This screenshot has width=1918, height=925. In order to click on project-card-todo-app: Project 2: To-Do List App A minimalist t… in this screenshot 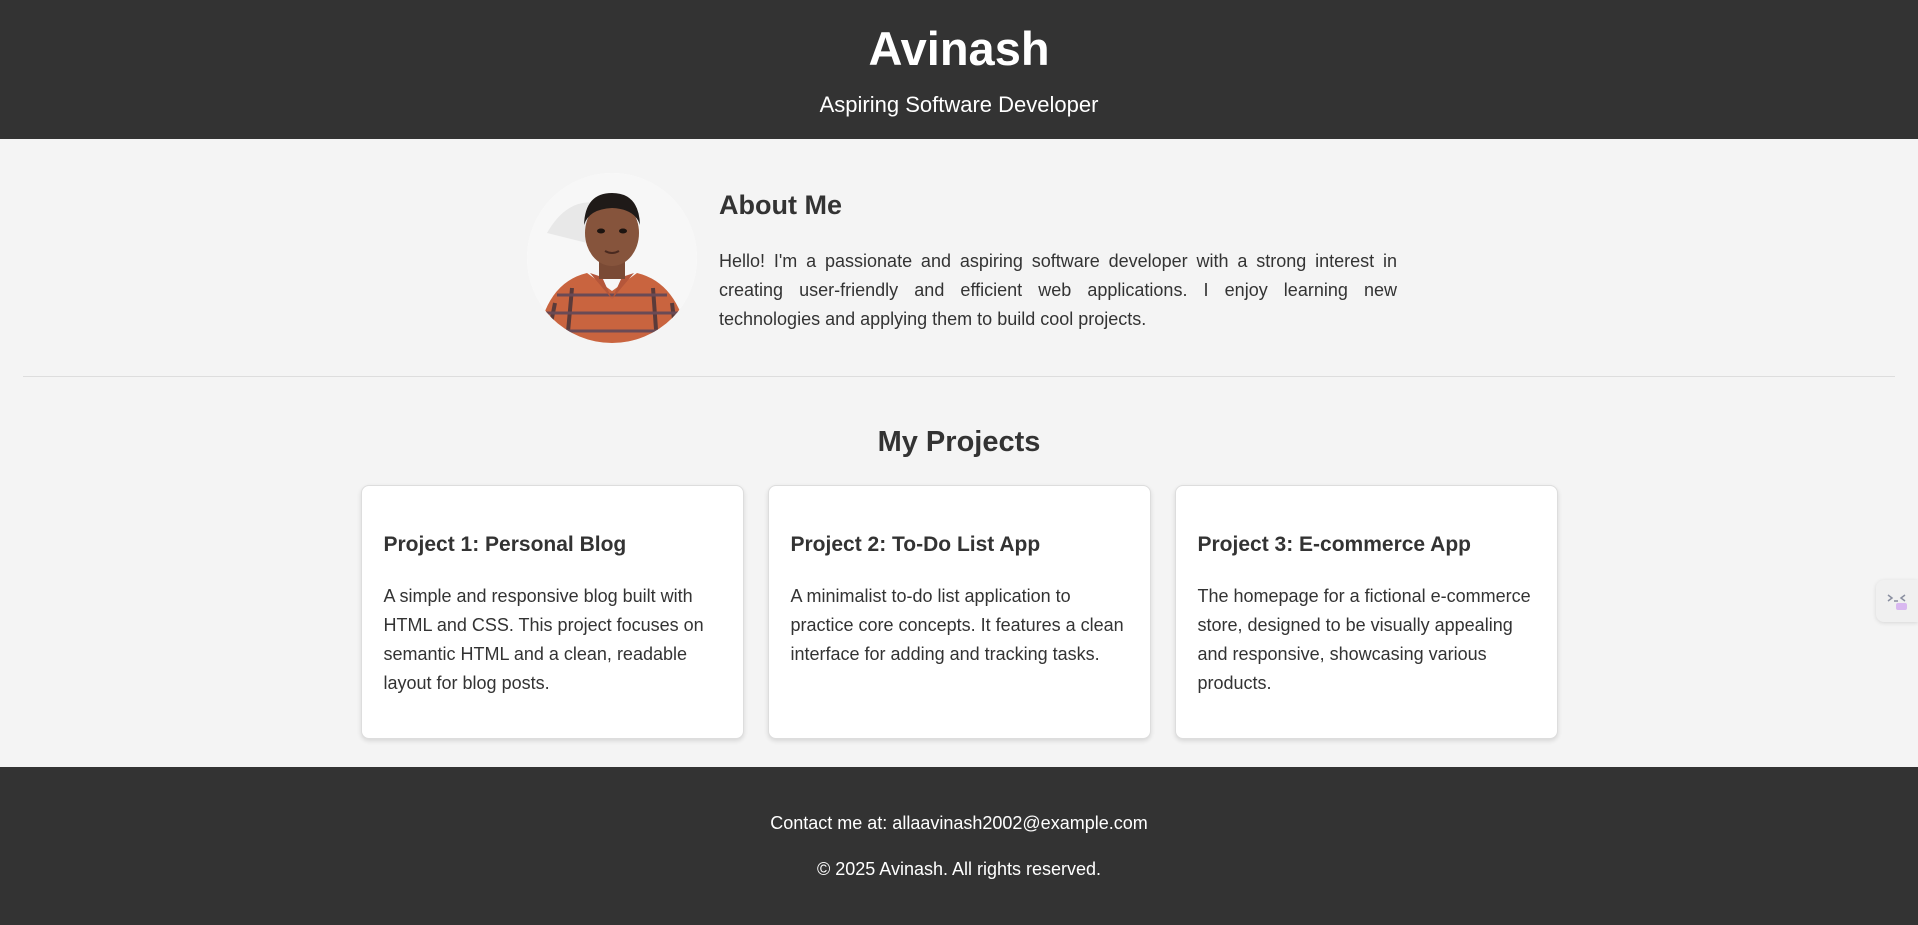, I will do `click(959, 612)`.